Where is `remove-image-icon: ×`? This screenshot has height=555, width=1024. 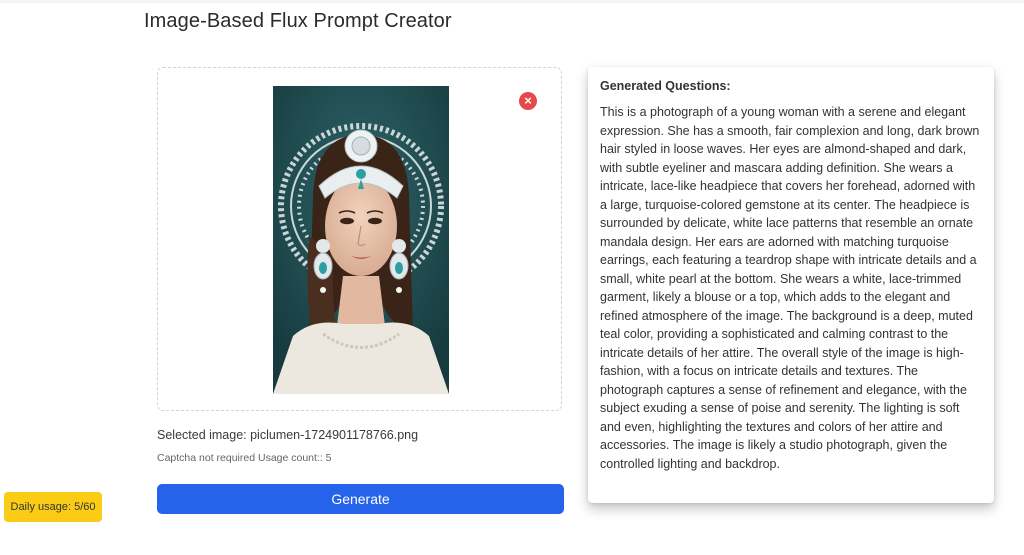
remove-image-icon: × is located at coordinates (528, 101).